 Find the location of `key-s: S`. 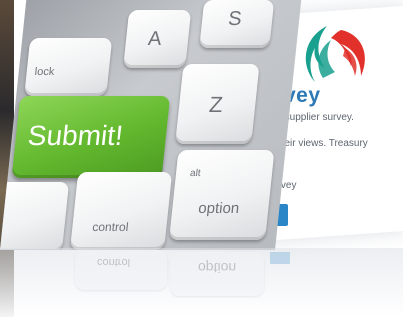

key-s: S is located at coordinates (237, 24).